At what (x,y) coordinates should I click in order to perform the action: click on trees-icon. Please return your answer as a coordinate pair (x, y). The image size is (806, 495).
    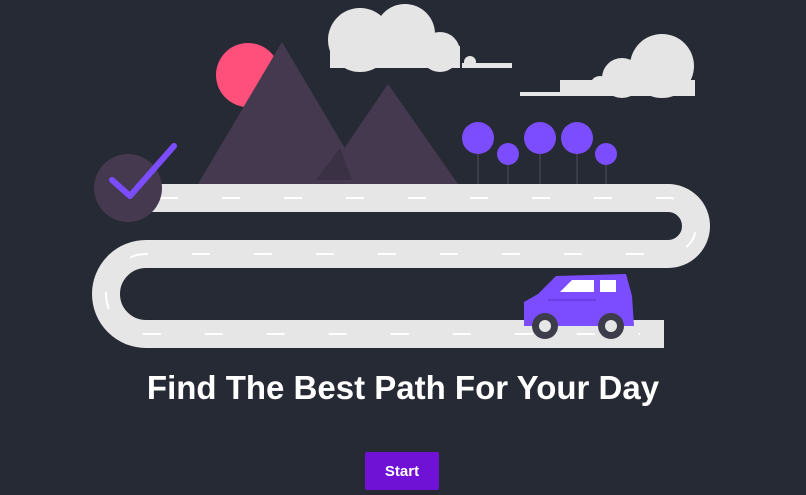
    Looking at the image, I should click on (539, 153).